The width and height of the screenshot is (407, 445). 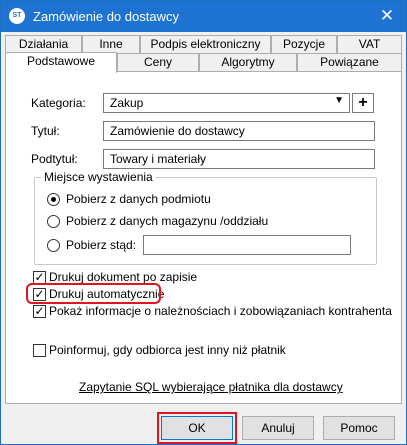 I want to click on tab-pozycje: Pozycje, so click(x=304, y=44).